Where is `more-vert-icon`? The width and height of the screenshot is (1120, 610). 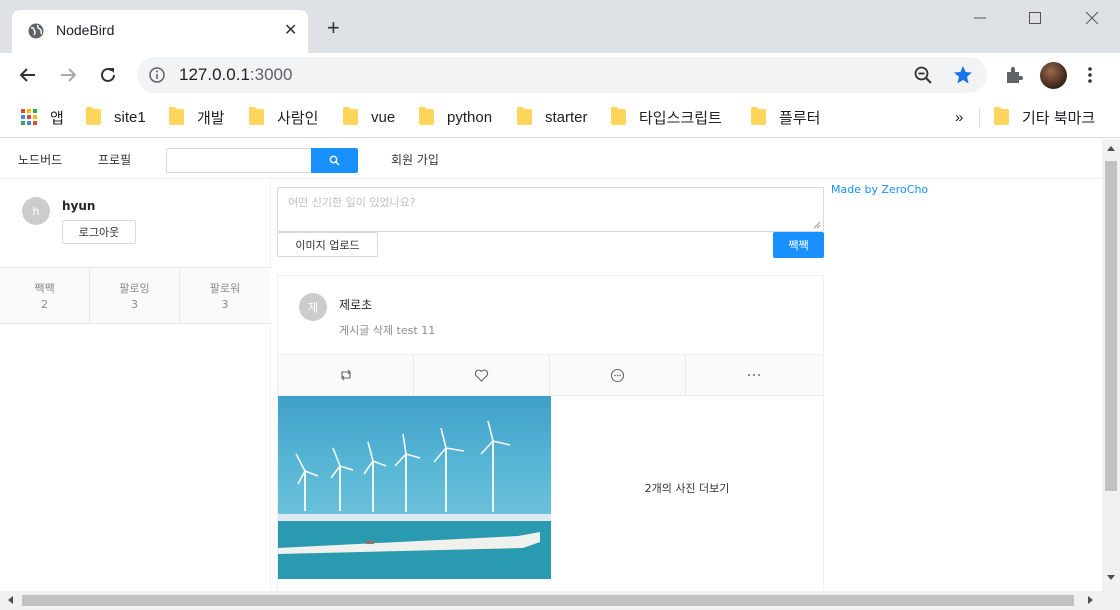
more-vert-icon is located at coordinates (1090, 75).